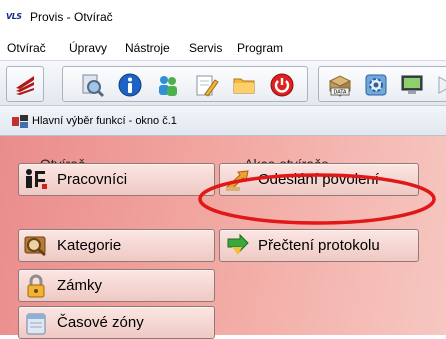 The image size is (446, 339). Describe the element at coordinates (442, 85) in the screenshot. I see `arrow-icon` at that location.